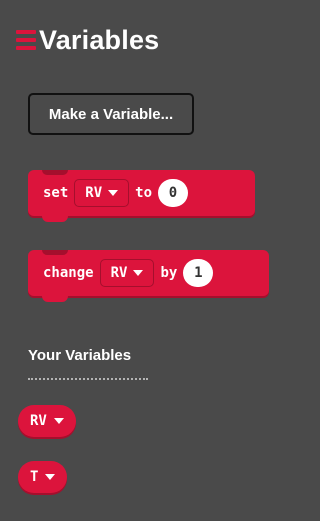 The width and height of the screenshot is (320, 521). What do you see at coordinates (94, 193) in the screenshot?
I see `set-variable-name: RV` at bounding box center [94, 193].